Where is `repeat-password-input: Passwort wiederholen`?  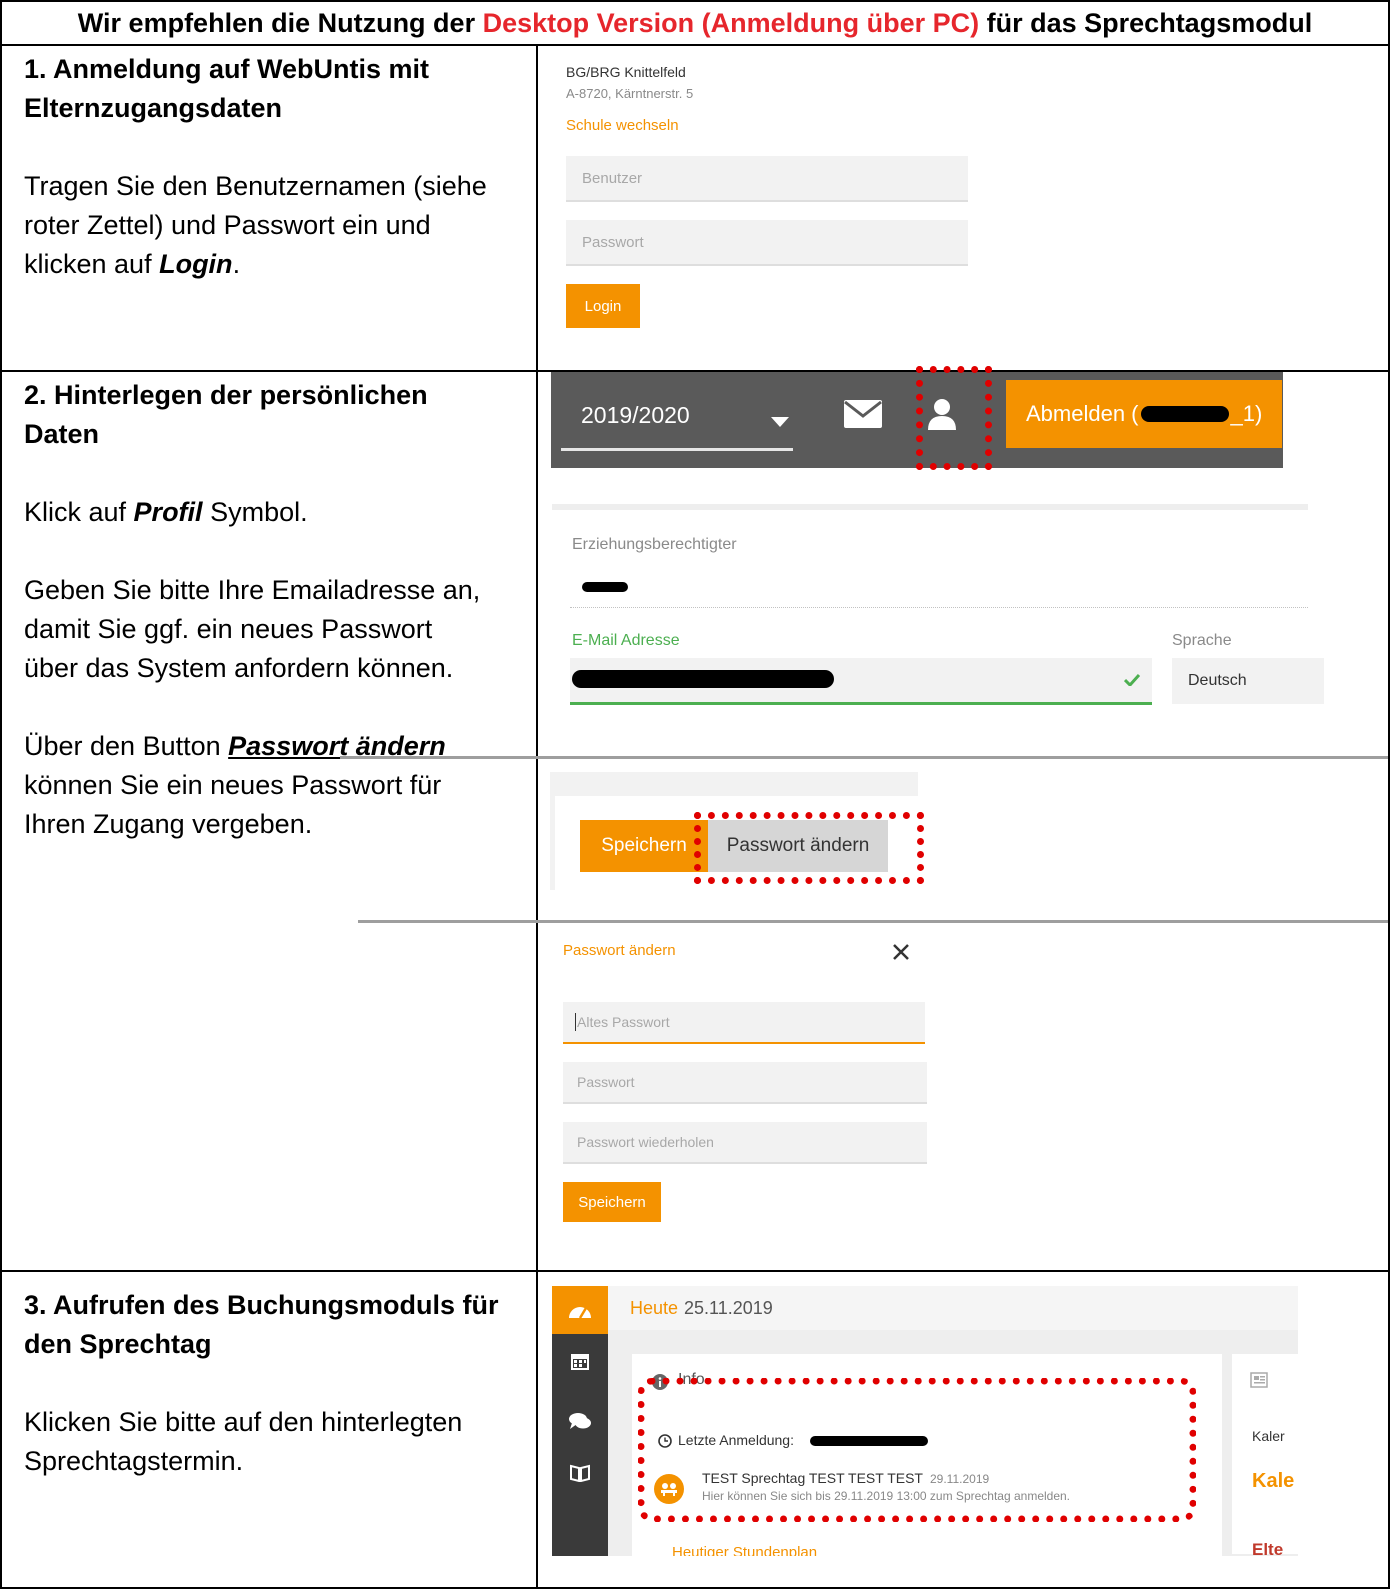 repeat-password-input: Passwort wiederholen is located at coordinates (745, 1143).